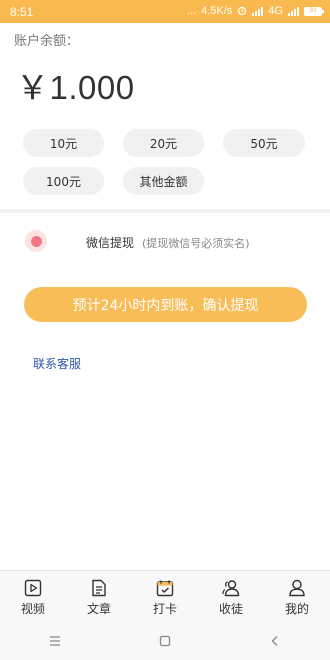  Describe the element at coordinates (32, 609) in the screenshot. I see `nav-video-label: 视频` at that location.